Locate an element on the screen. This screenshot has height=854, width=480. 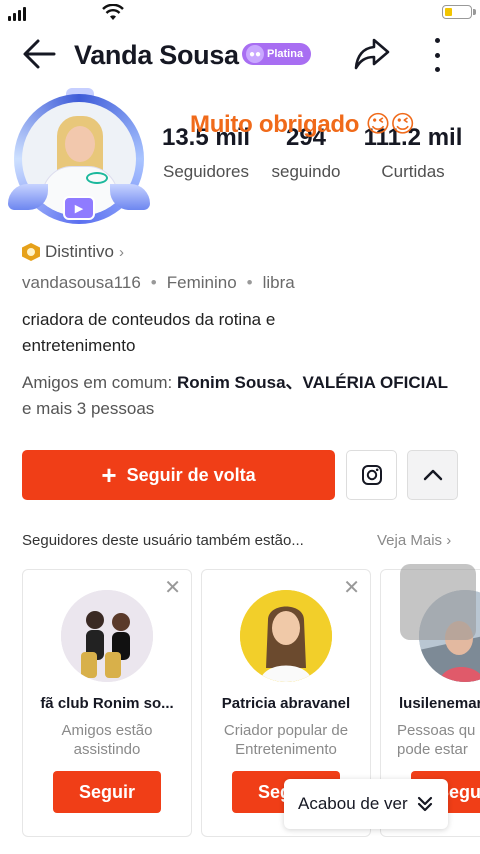
battery-icon is located at coordinates (459, 12).